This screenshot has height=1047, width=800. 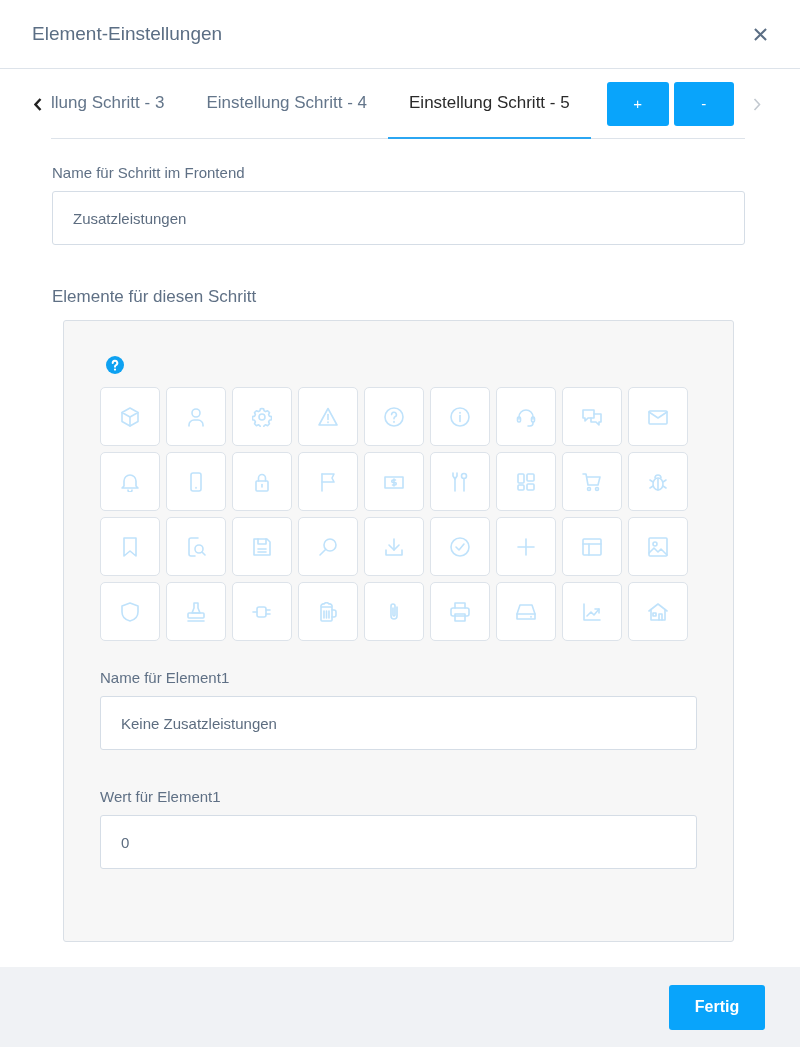 I want to click on house-icon, so click(x=658, y=611).